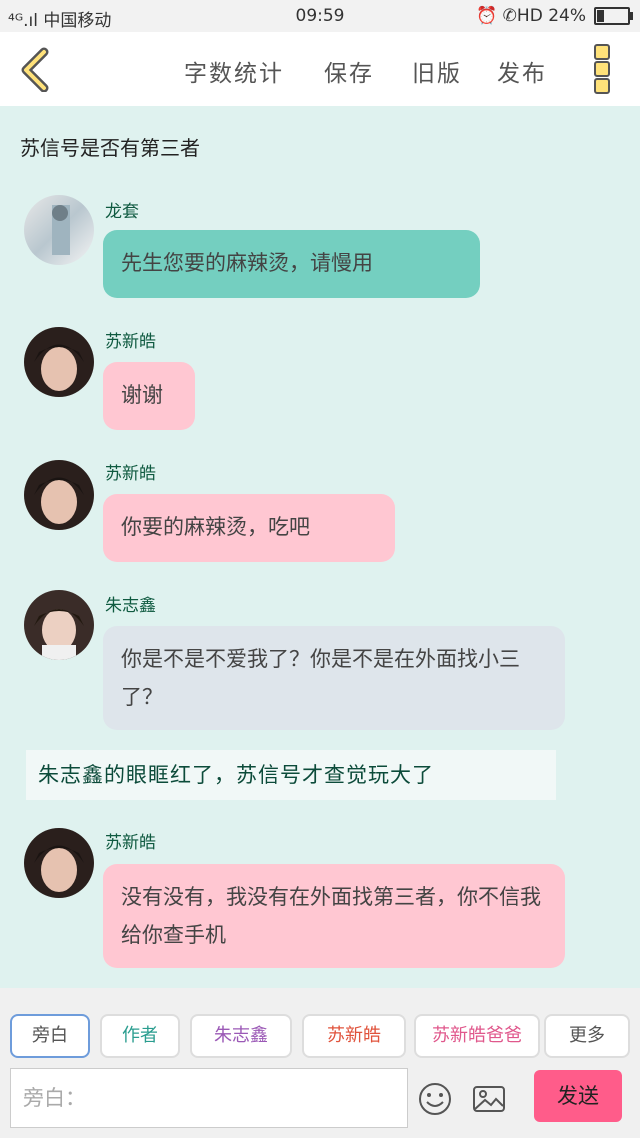 The height and width of the screenshot is (1138, 640). What do you see at coordinates (522, 71) in the screenshot?
I see `publish-button: 发布` at bounding box center [522, 71].